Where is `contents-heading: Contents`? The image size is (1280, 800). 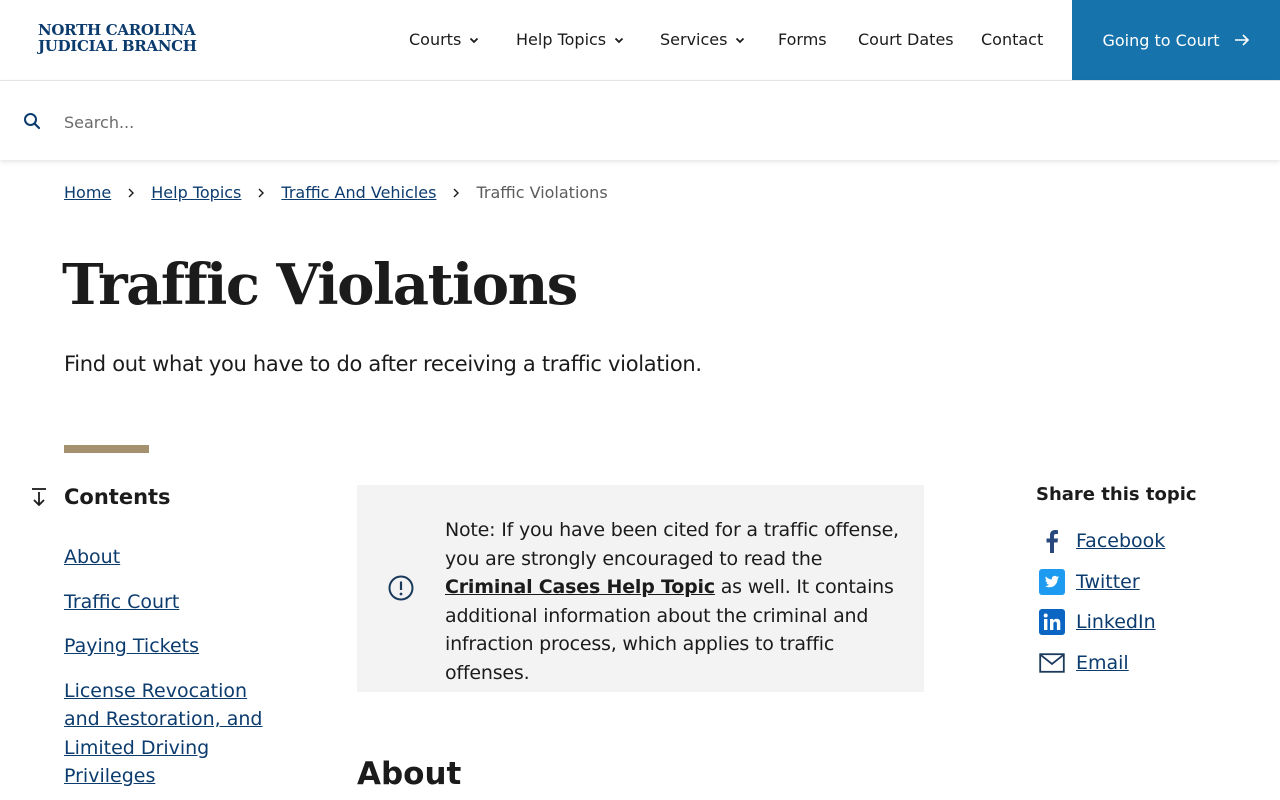
contents-heading: Contents is located at coordinates (100, 497).